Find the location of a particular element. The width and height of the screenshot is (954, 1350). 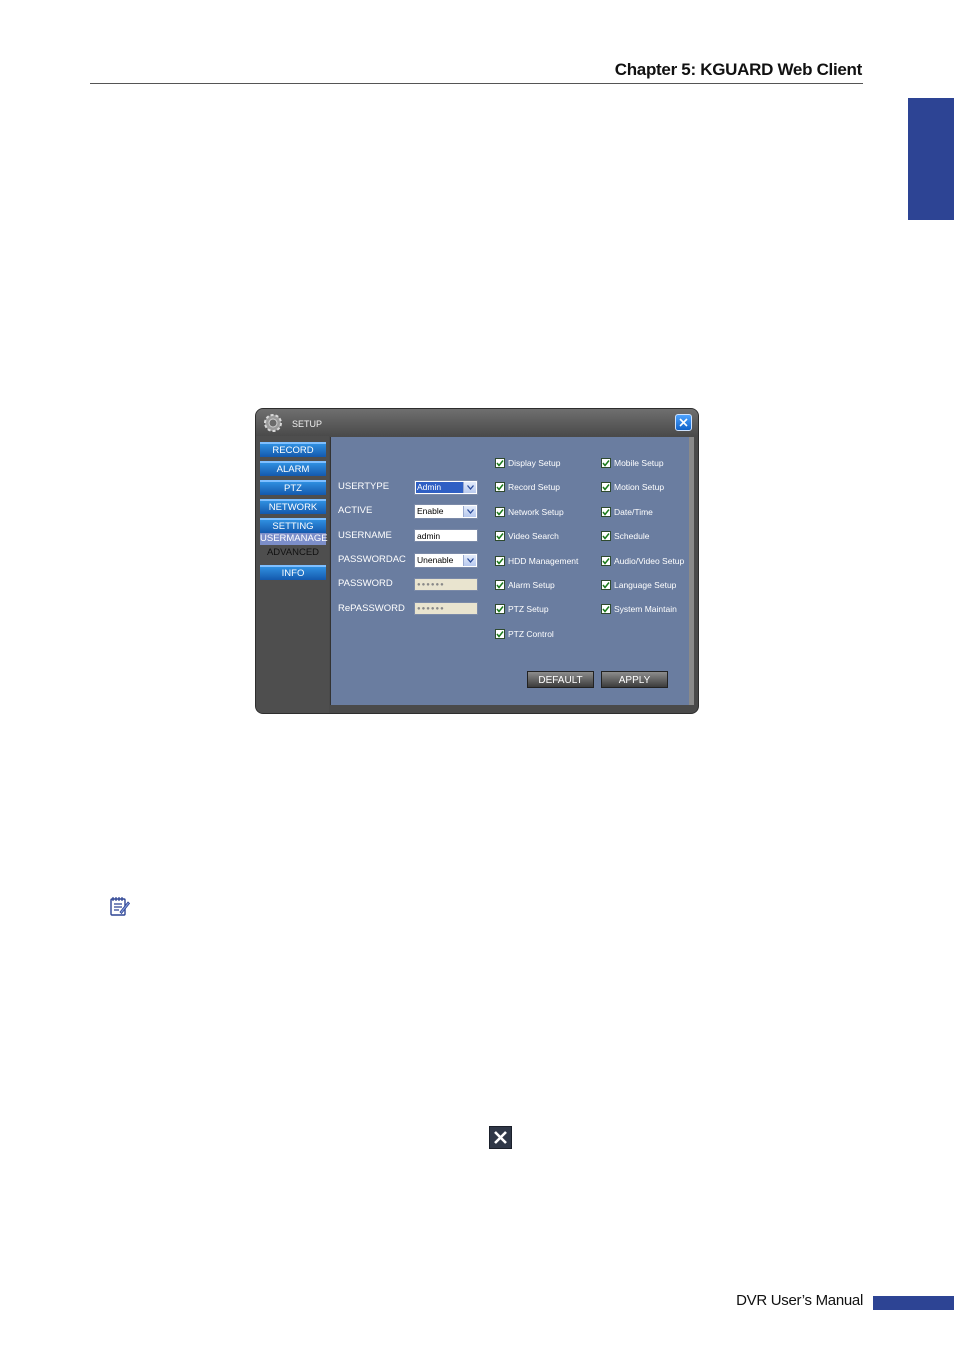

perm-label: Schedule is located at coordinates (632, 536).